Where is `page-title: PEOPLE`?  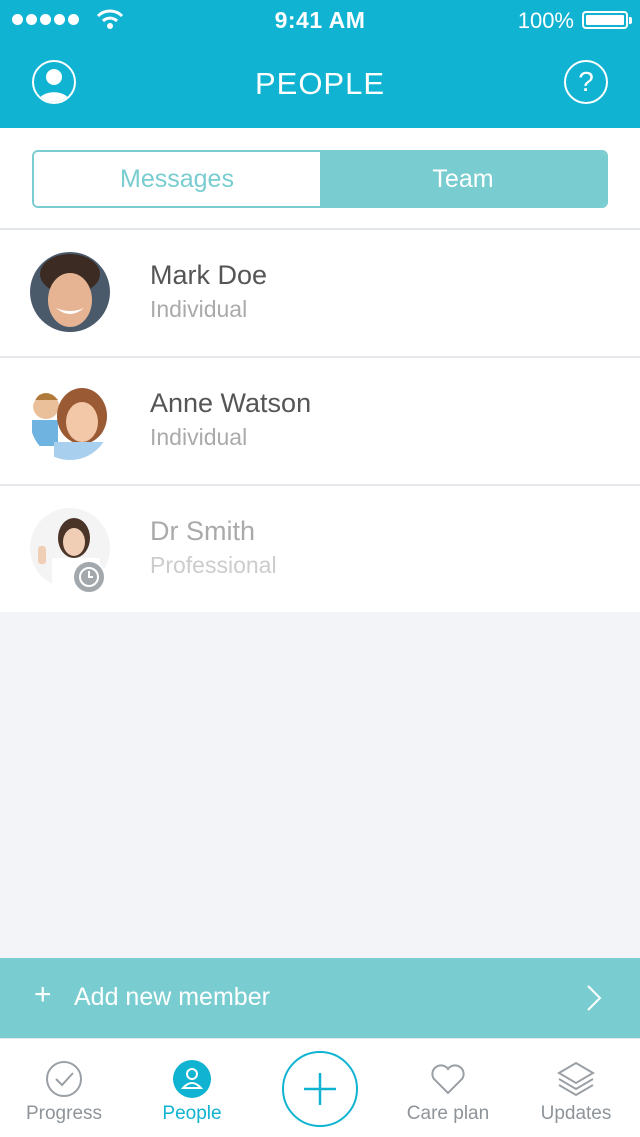
page-title: PEOPLE is located at coordinates (320, 83).